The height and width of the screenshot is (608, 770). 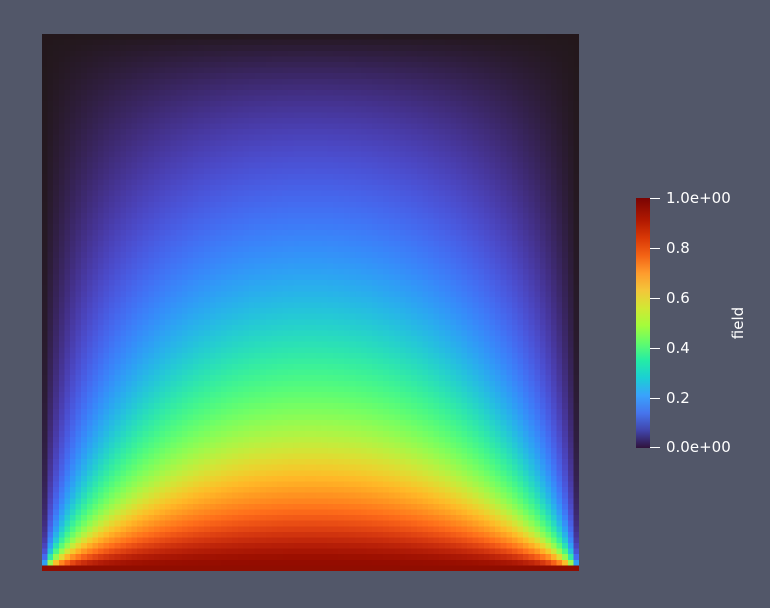 What do you see at coordinates (678, 298) in the screenshot?
I see `colorbar-tick-label: 0.6` at bounding box center [678, 298].